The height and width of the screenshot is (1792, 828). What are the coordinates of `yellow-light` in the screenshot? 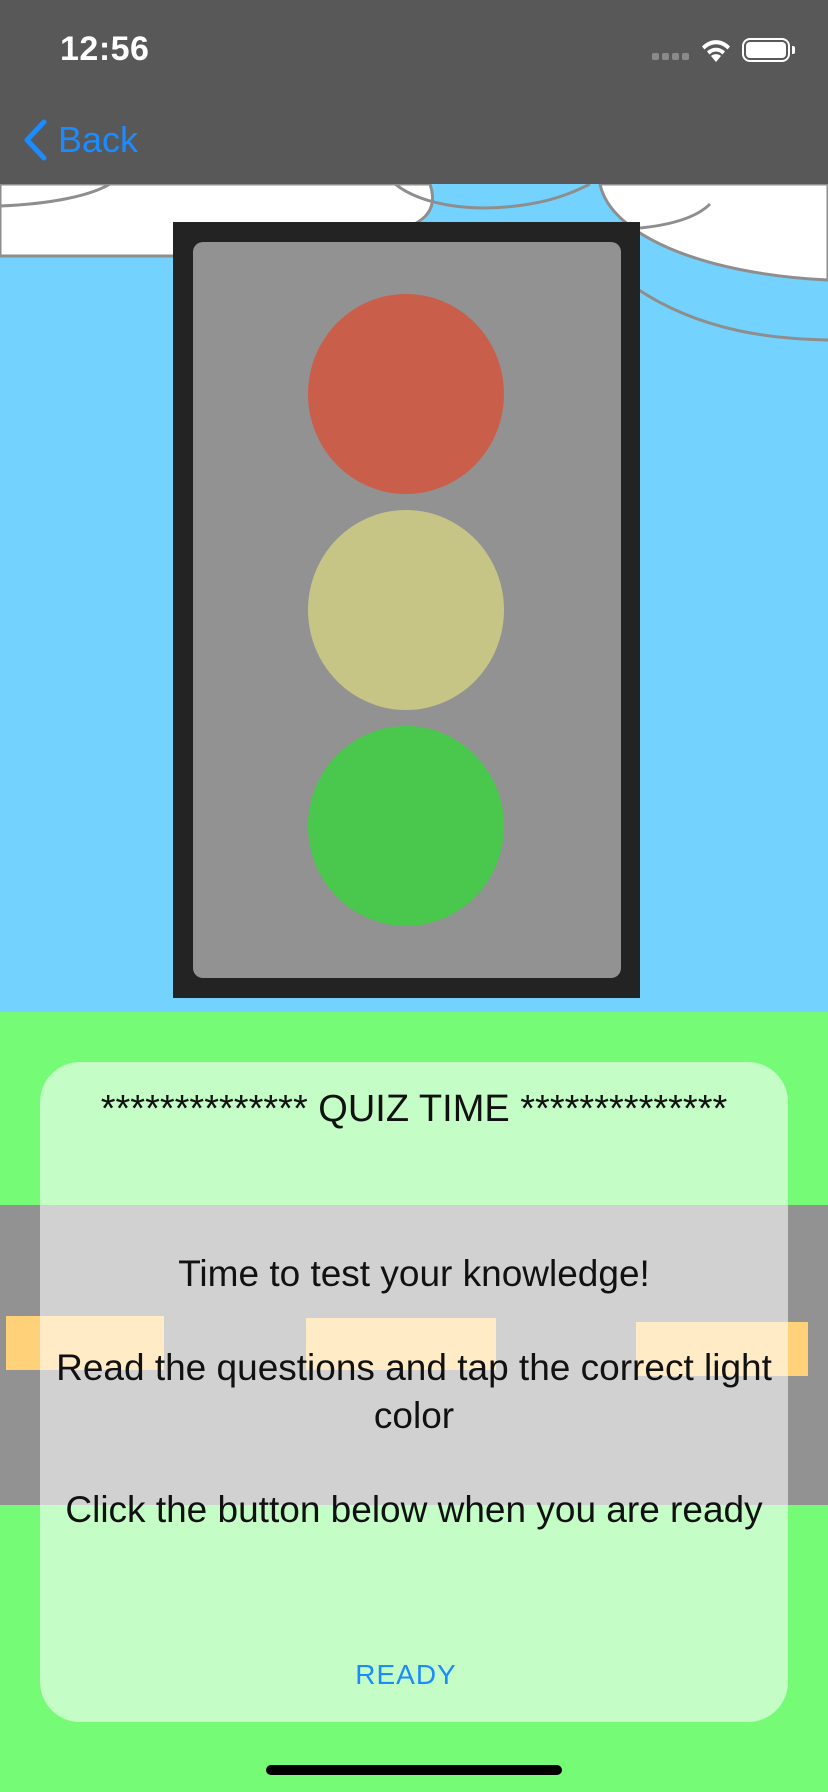 It's located at (406, 610).